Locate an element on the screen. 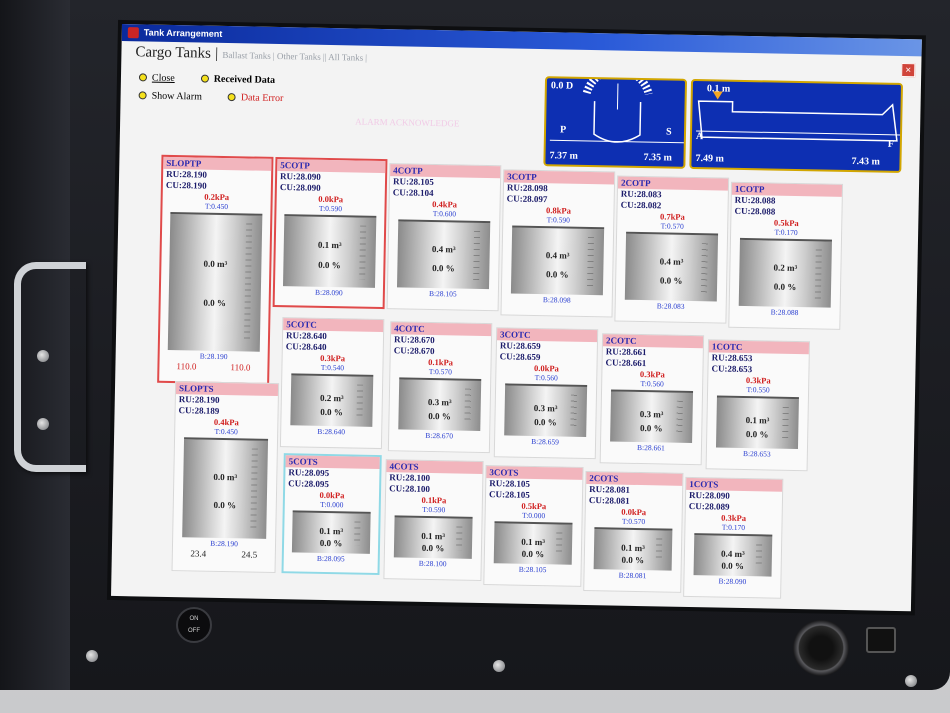 This screenshot has width=950, height=713. tank-temperature: T:0.540 is located at coordinates (332, 367).